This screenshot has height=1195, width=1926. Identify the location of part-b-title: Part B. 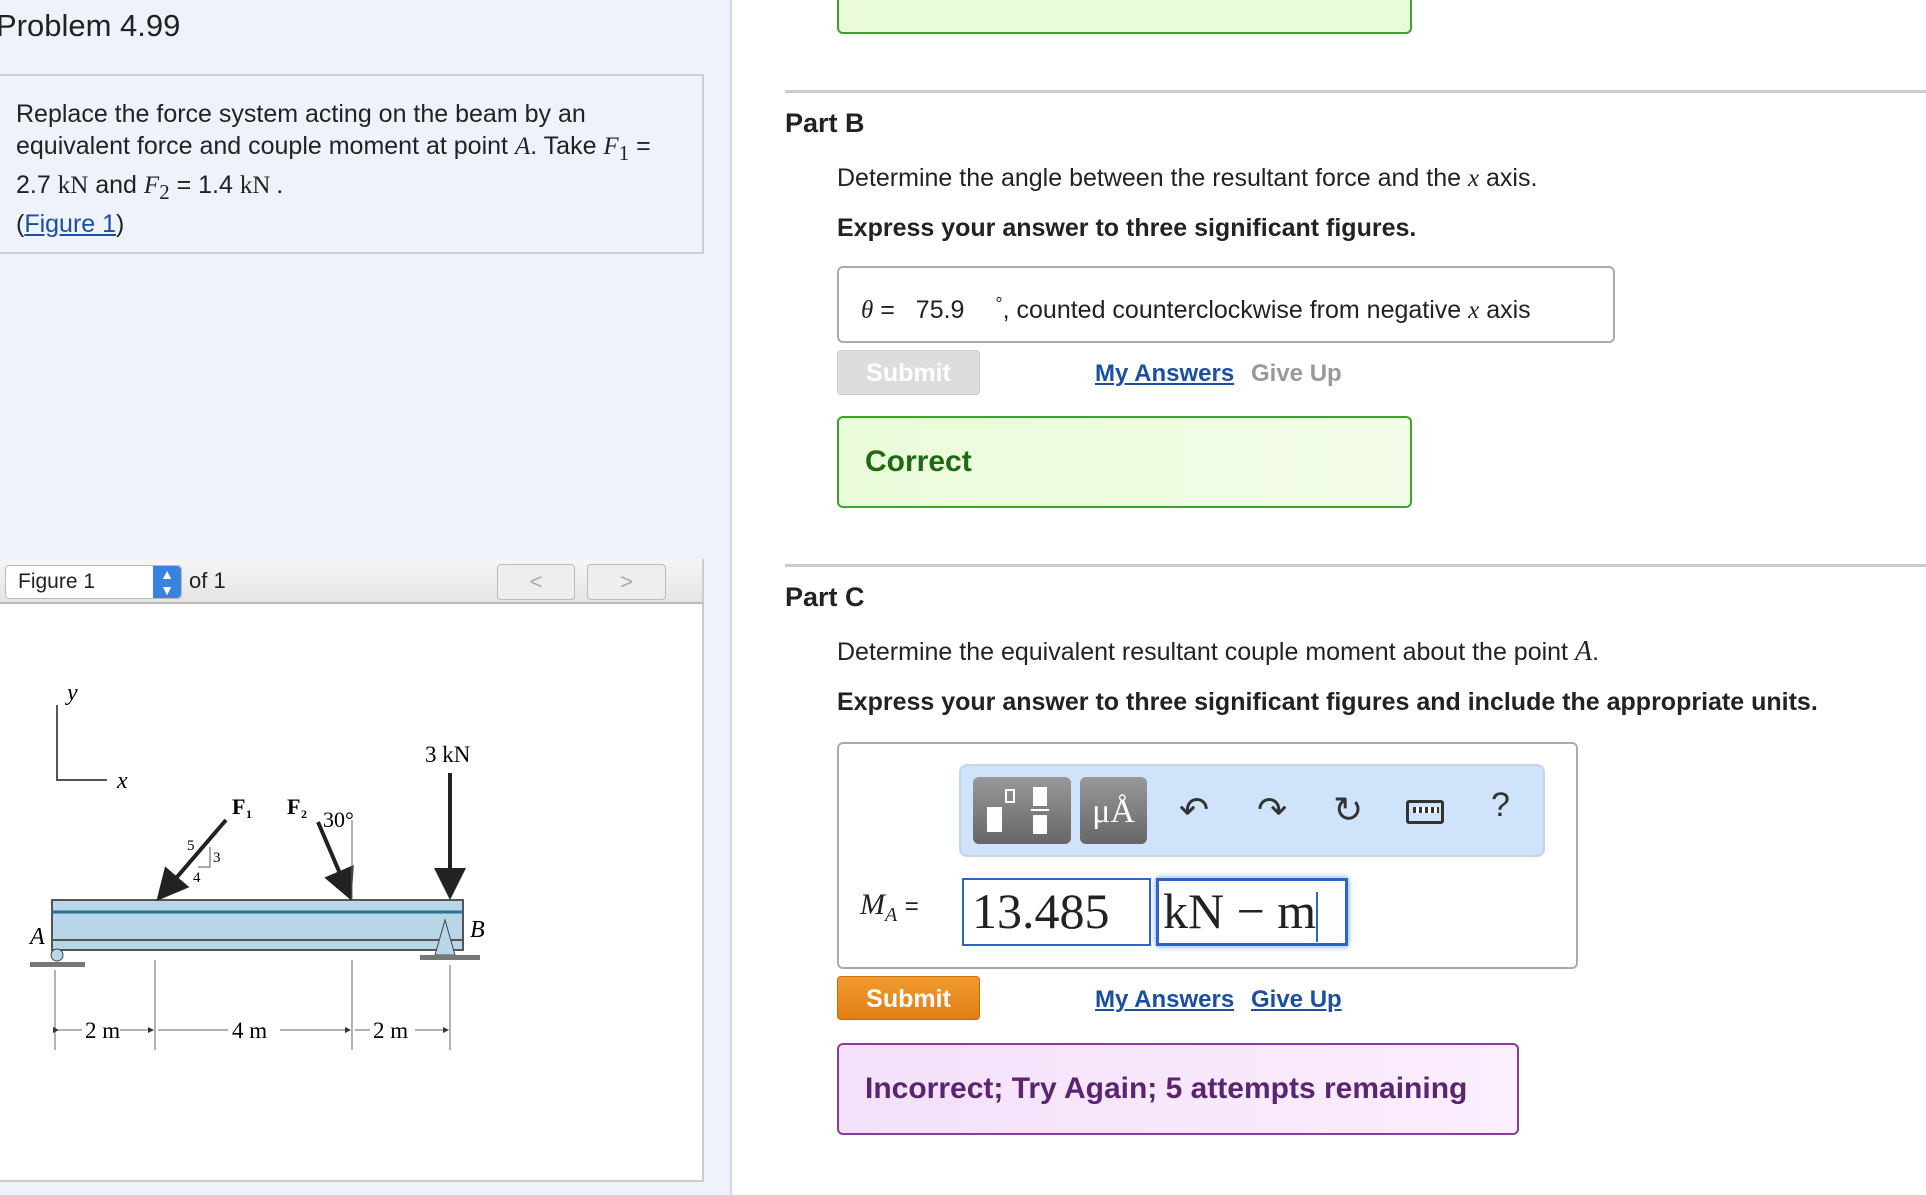
(825, 123).